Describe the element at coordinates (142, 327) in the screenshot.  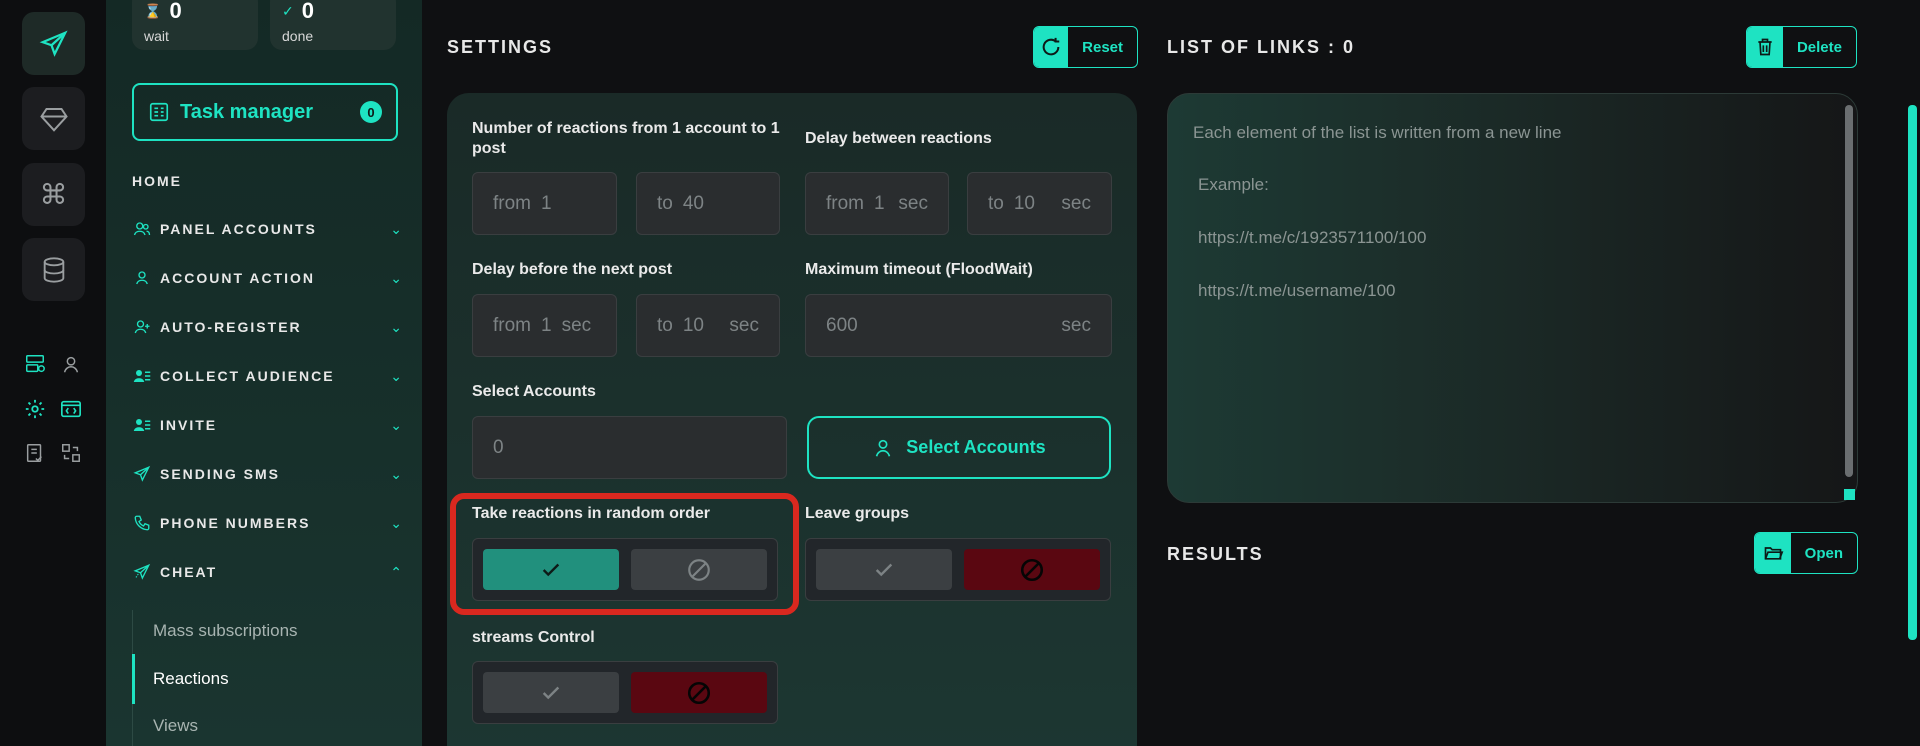
I see `user-plus-icon` at that location.